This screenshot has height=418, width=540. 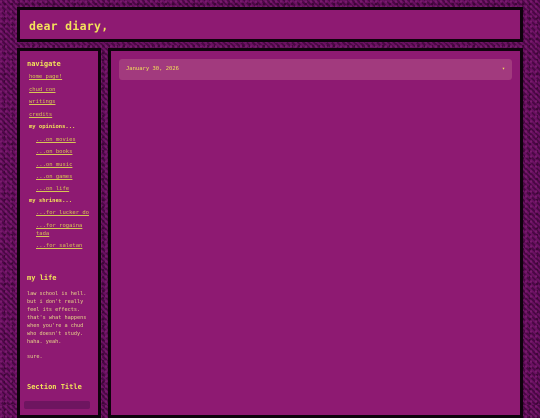 I want to click on section-title: Section Title, so click(x=54, y=387).